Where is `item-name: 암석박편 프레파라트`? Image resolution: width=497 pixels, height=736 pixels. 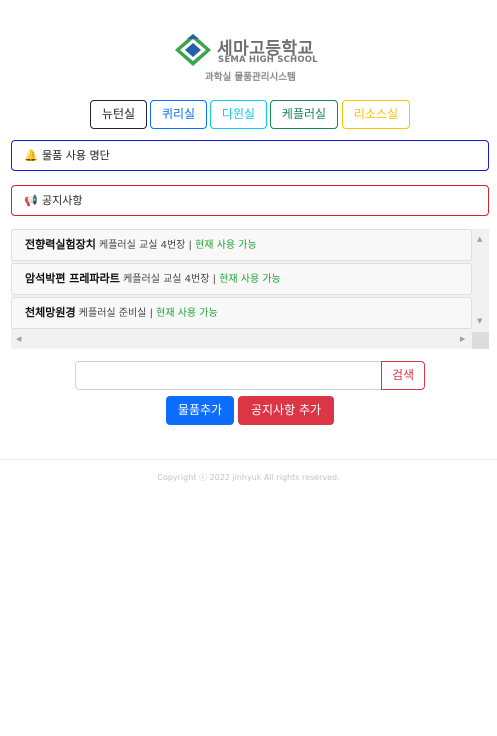 item-name: 암석박편 프레파라트 is located at coordinates (72, 278).